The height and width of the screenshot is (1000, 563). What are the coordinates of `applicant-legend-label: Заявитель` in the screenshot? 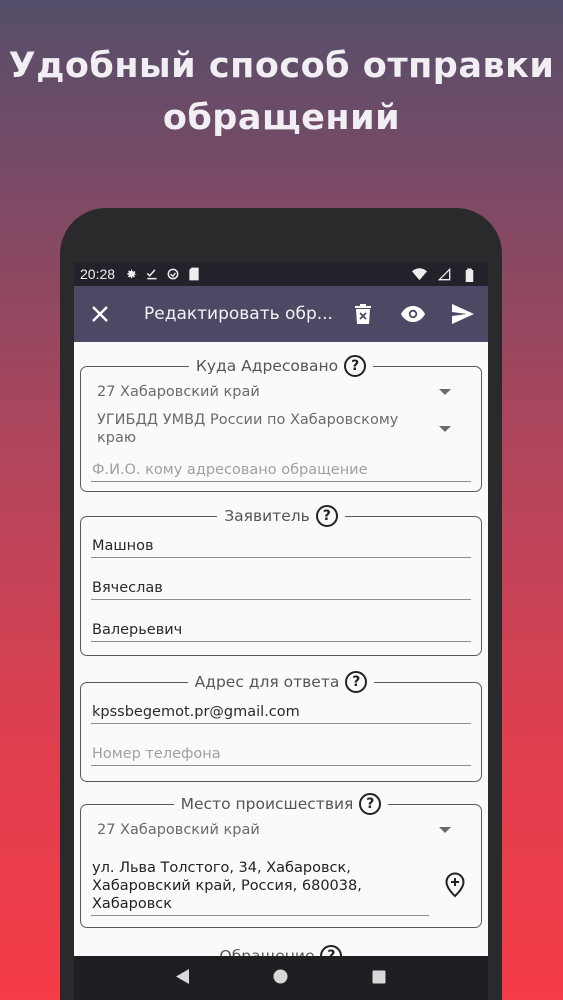 It's located at (267, 516).